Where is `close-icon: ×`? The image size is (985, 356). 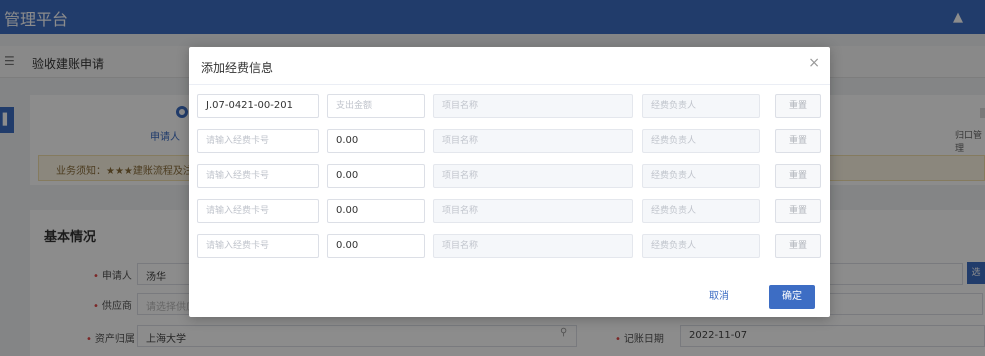
close-icon: × is located at coordinates (814, 63).